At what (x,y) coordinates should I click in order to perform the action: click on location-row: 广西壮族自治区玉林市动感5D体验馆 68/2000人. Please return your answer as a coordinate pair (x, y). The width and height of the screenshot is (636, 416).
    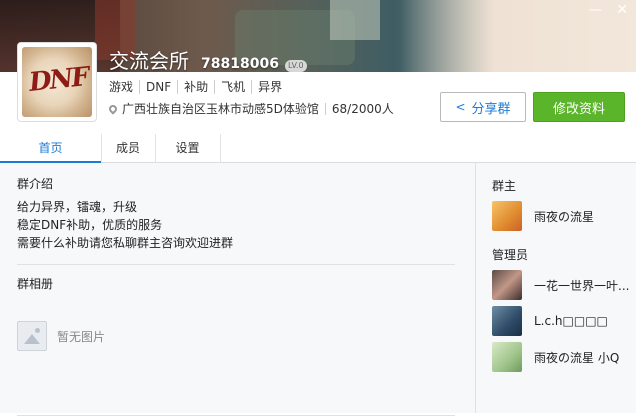
    Looking at the image, I should click on (250, 108).